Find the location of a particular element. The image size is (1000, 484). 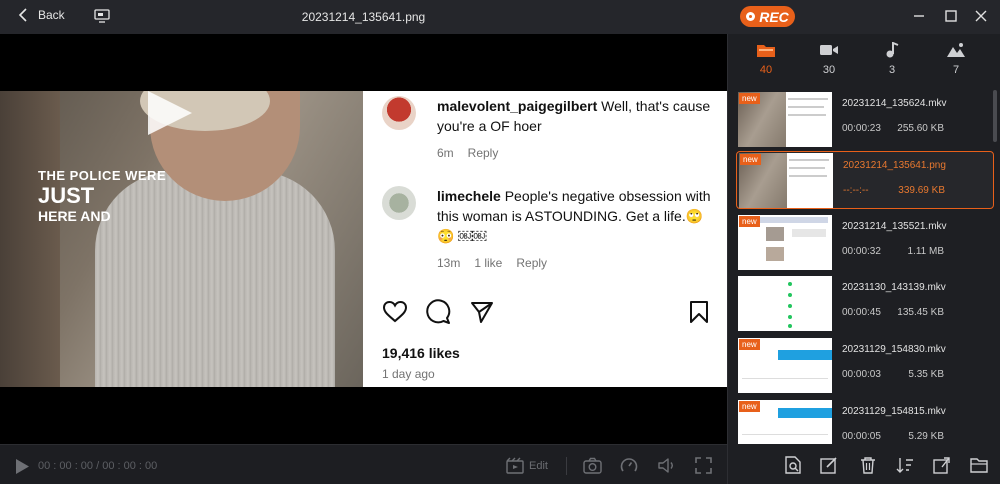

file-name: 20231129_154815.mkv is located at coordinates (894, 411).